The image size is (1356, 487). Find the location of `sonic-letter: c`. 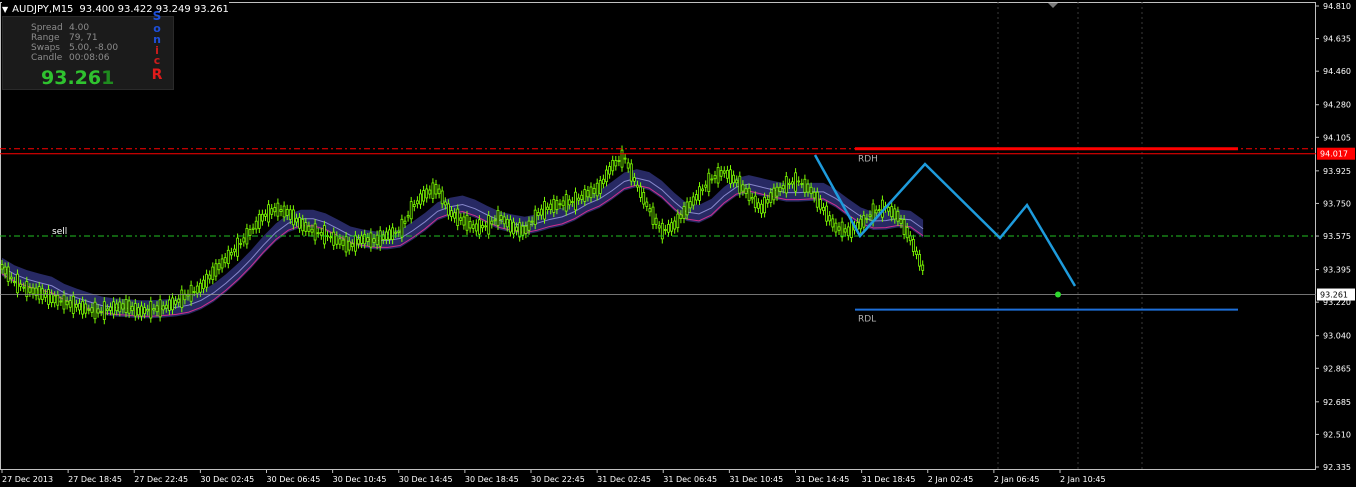

sonic-letter: c is located at coordinates (157, 60).